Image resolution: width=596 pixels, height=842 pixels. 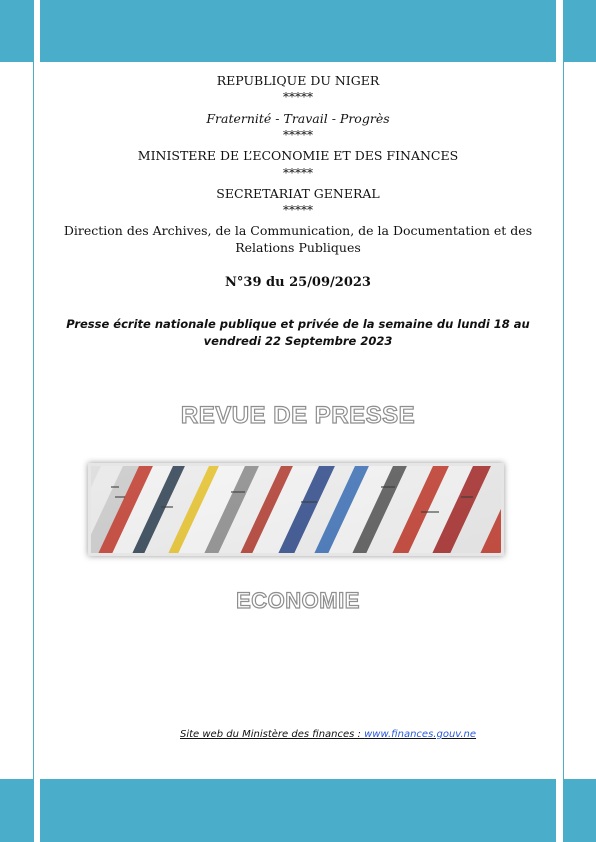 What do you see at coordinates (298, 247) in the screenshot?
I see `direction-line-2: Relations Publiques` at bounding box center [298, 247].